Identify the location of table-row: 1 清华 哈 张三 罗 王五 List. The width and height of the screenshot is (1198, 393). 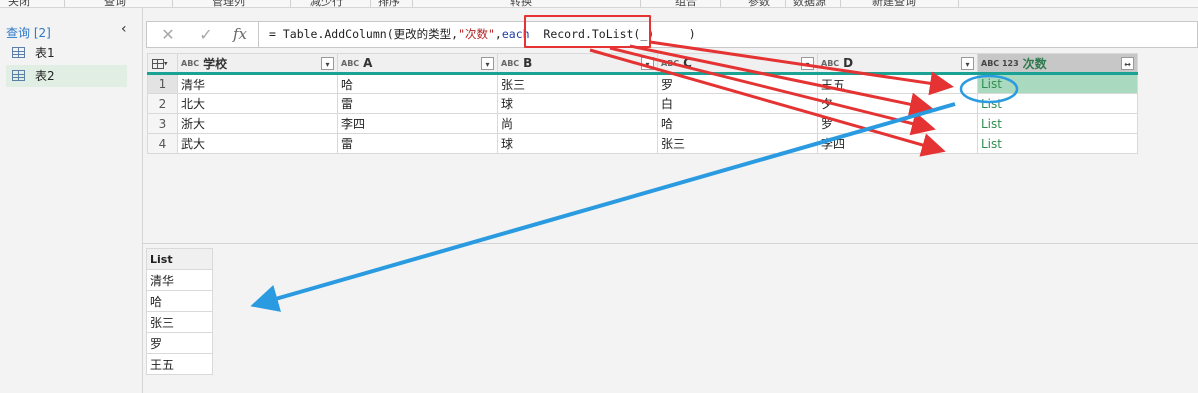
(642, 83).